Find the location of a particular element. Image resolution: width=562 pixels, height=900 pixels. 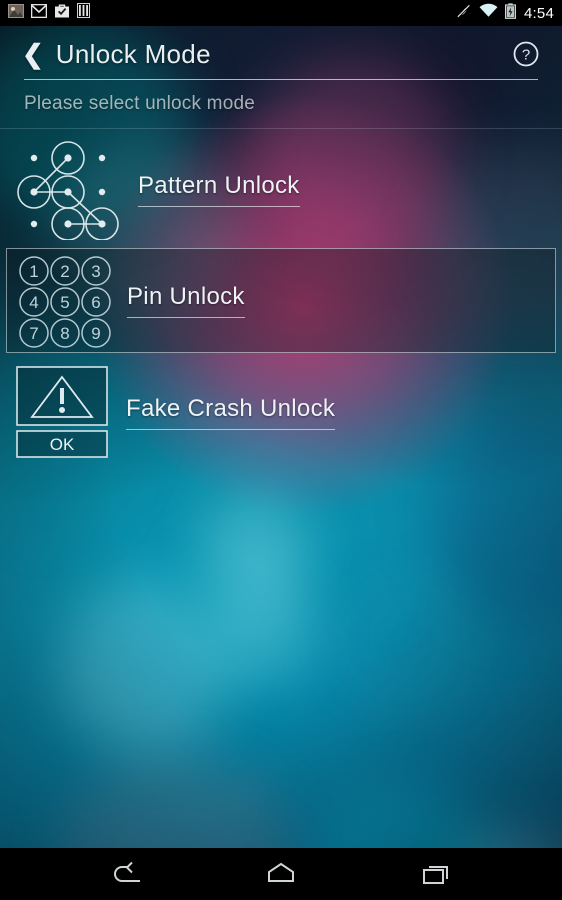

ringer-muted-icon is located at coordinates (463, 13).